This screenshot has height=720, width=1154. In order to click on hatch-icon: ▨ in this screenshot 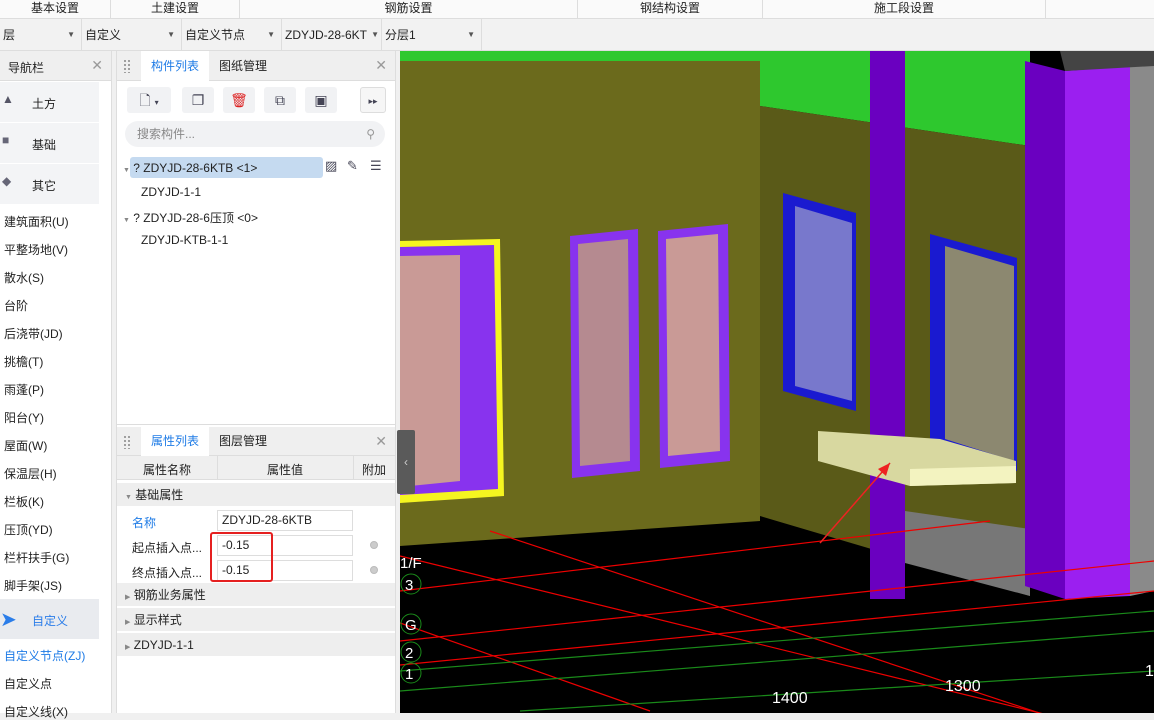, I will do `click(331, 166)`.